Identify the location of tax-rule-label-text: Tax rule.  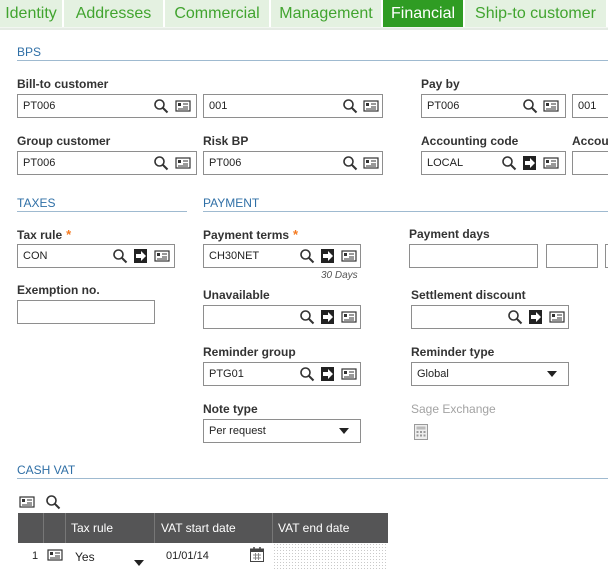
(40, 235).